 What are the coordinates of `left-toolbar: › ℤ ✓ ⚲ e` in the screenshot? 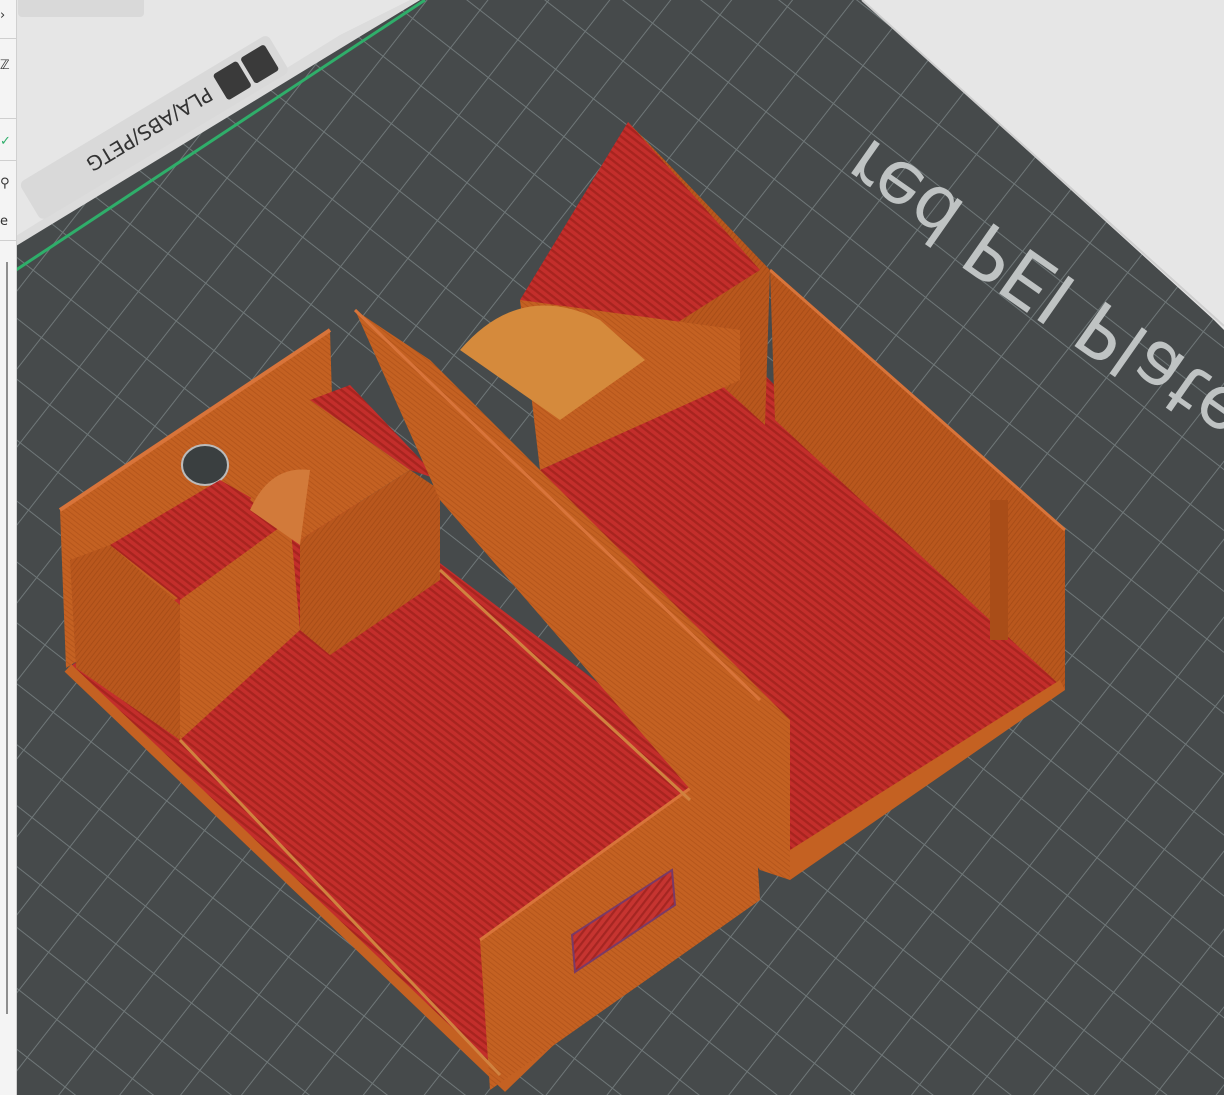 It's located at (8, 547).